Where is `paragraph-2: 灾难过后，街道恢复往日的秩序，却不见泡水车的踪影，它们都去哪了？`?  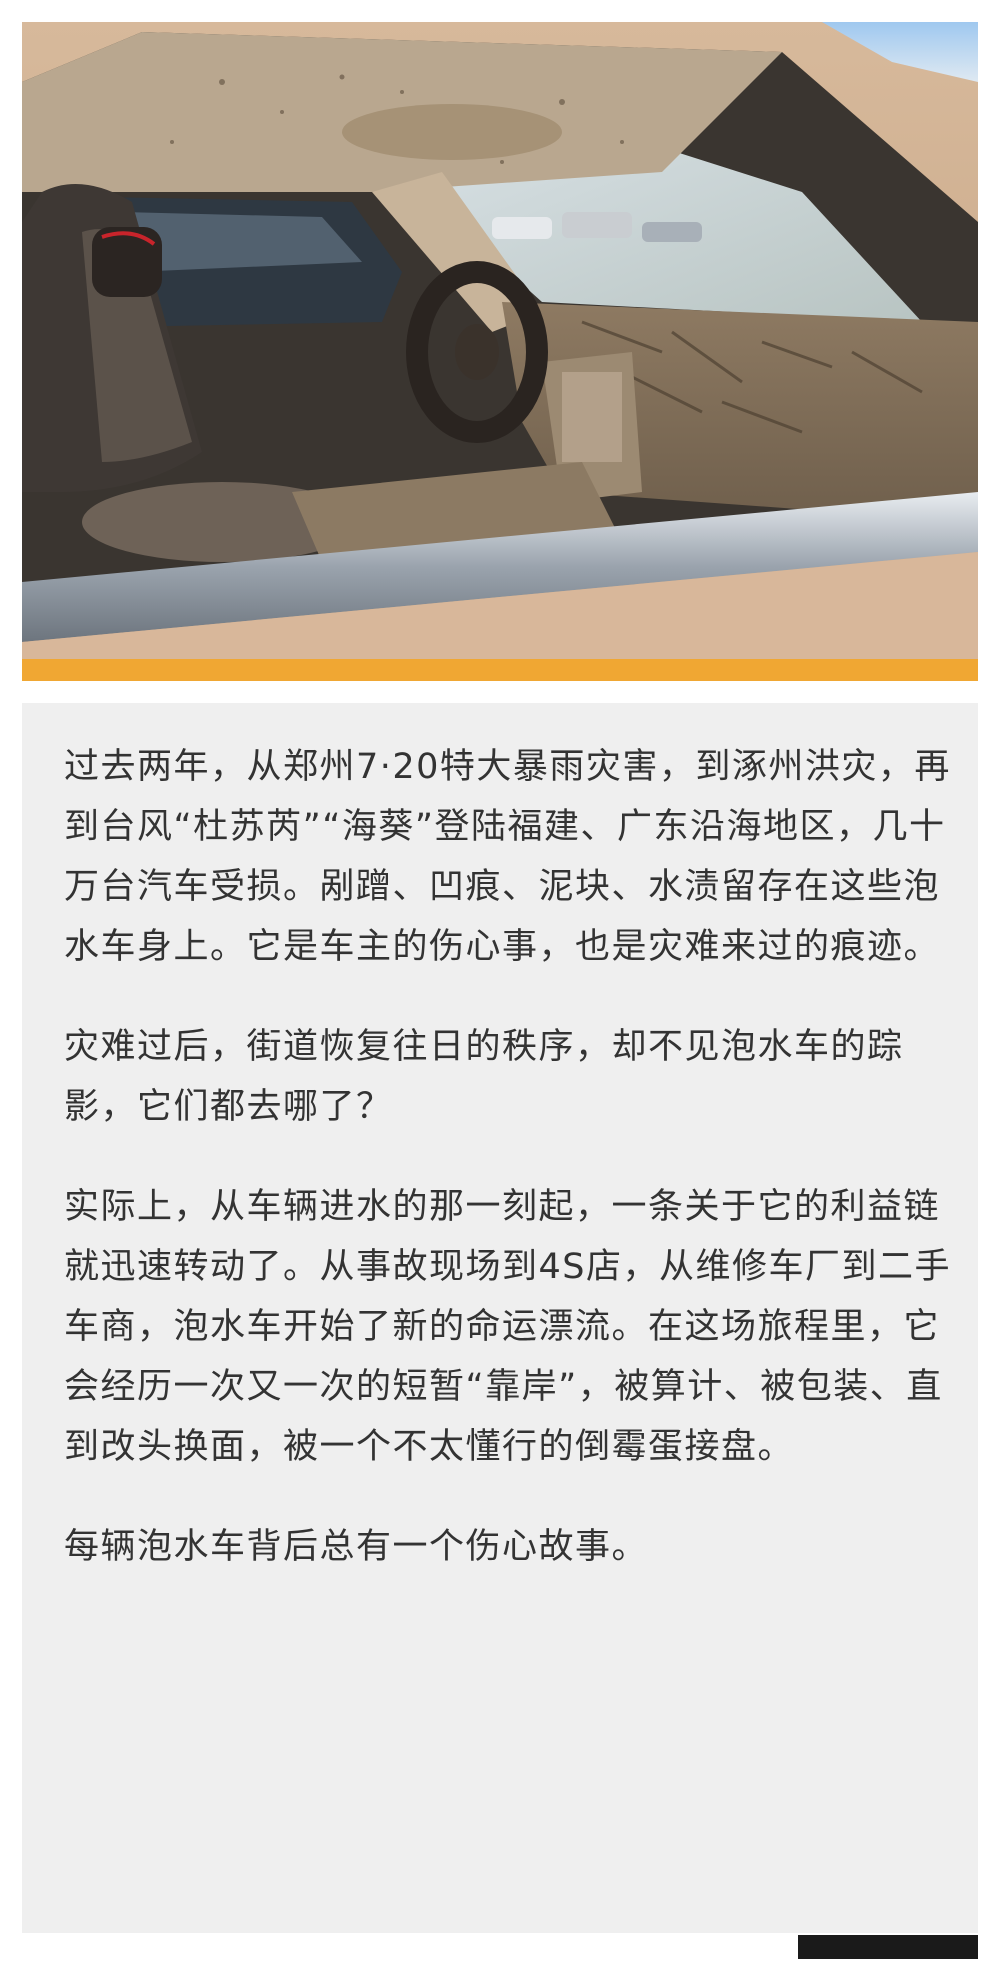
paragraph-2: 灾难过后，街道恢复往日的秩序，却不见泡水车的踪影，它们都去哪了？ is located at coordinates (484, 1077).